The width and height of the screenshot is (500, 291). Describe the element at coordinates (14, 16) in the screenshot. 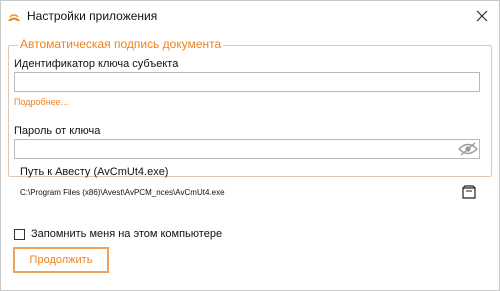

I see `app-logo-icon` at that location.